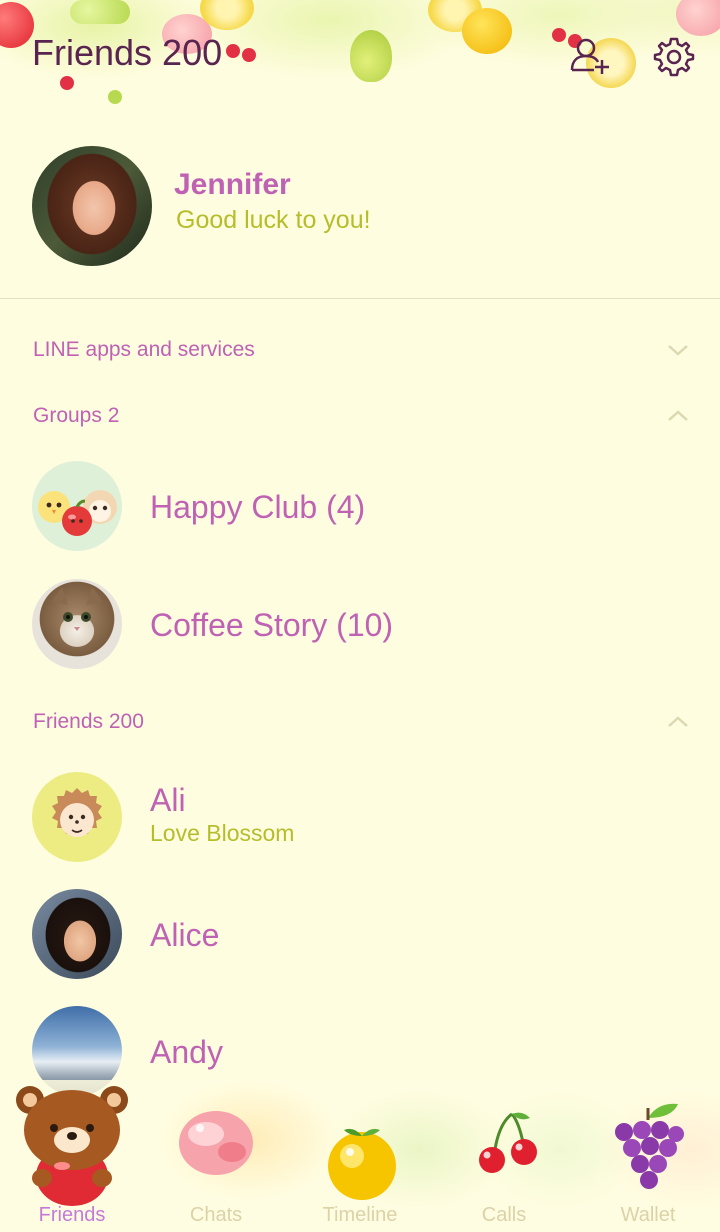 Image resolution: width=720 pixels, height=1232 pixels. What do you see at coordinates (185, 935) in the screenshot?
I see `friend-name: Alice` at bounding box center [185, 935].